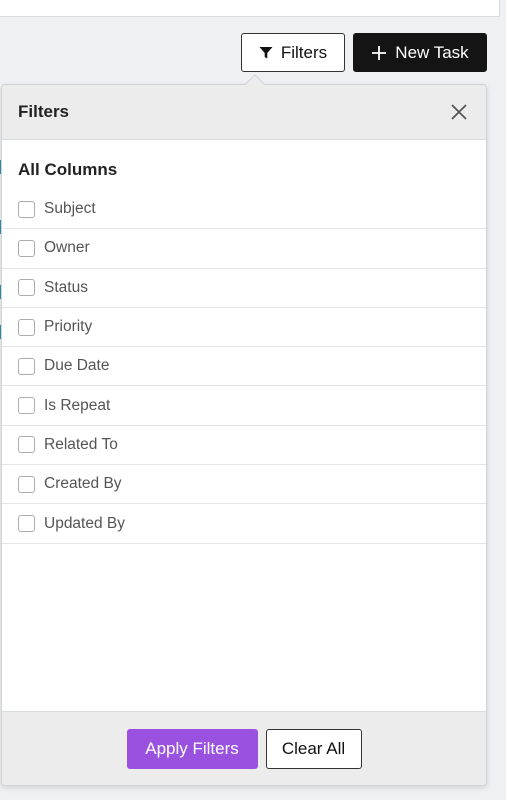 Image resolution: width=506 pixels, height=800 pixels. Describe the element at coordinates (432, 52) in the screenshot. I see `new-task-button-label: New Task` at that location.